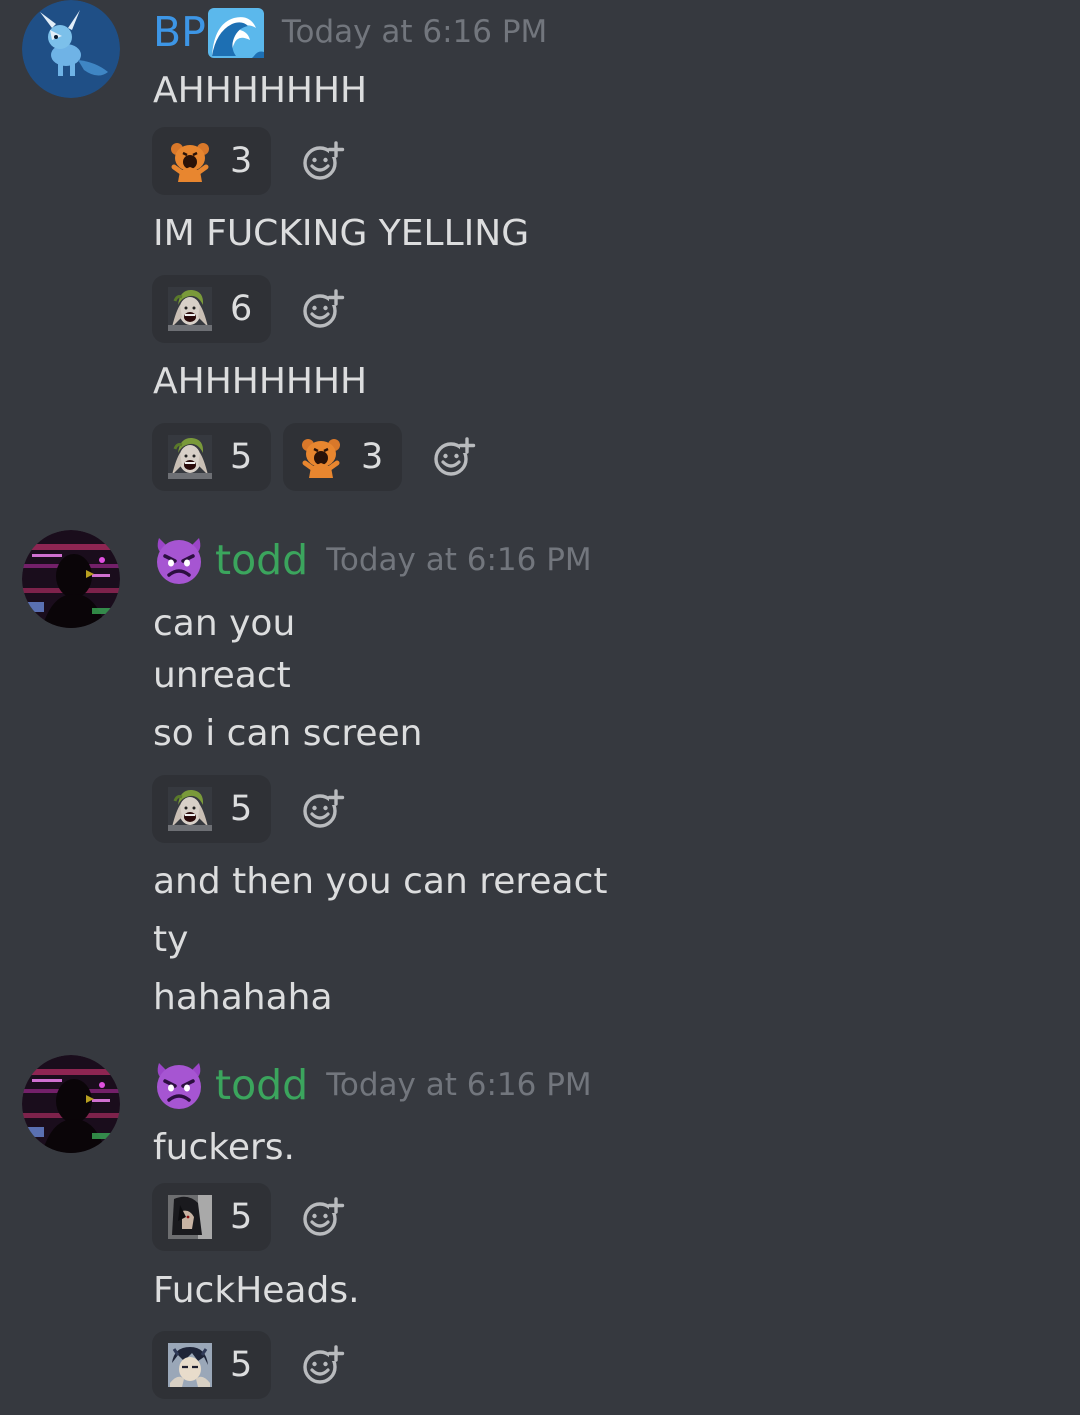  What do you see at coordinates (256, 1290) in the screenshot?
I see `message-text: FuckHeads.` at bounding box center [256, 1290].